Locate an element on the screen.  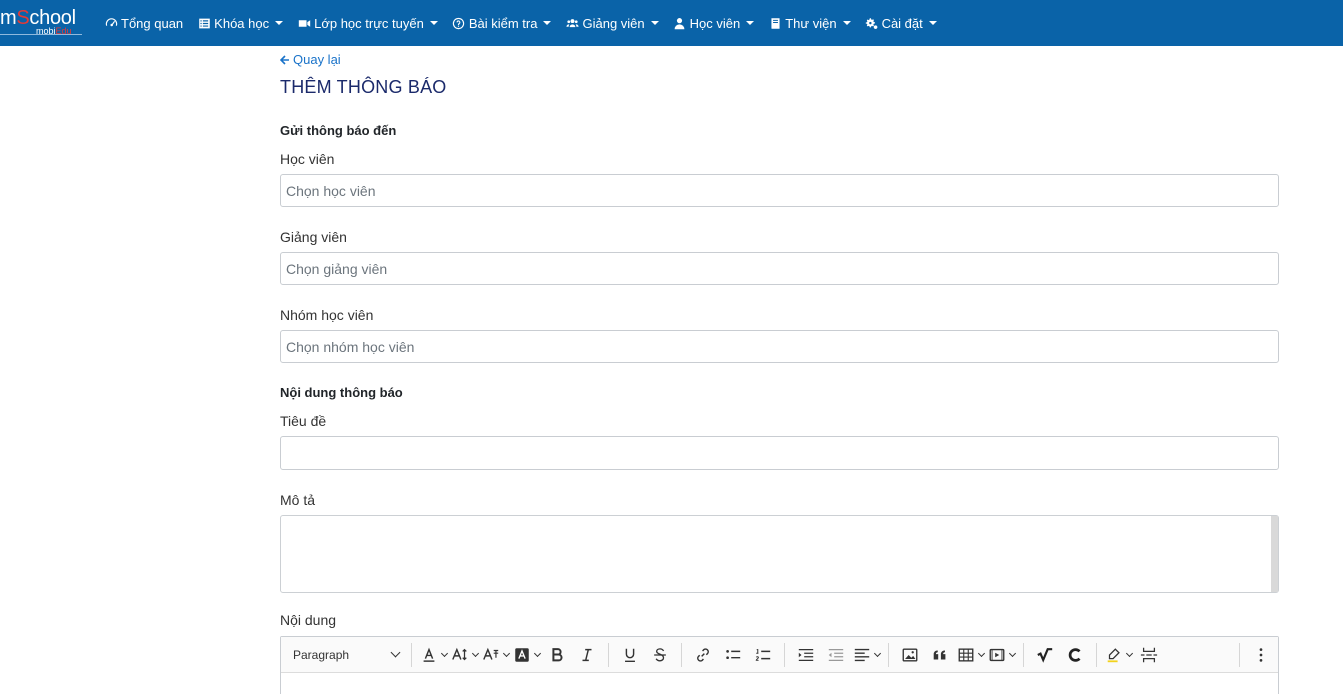
highlighter-icon is located at coordinates (1113, 654).